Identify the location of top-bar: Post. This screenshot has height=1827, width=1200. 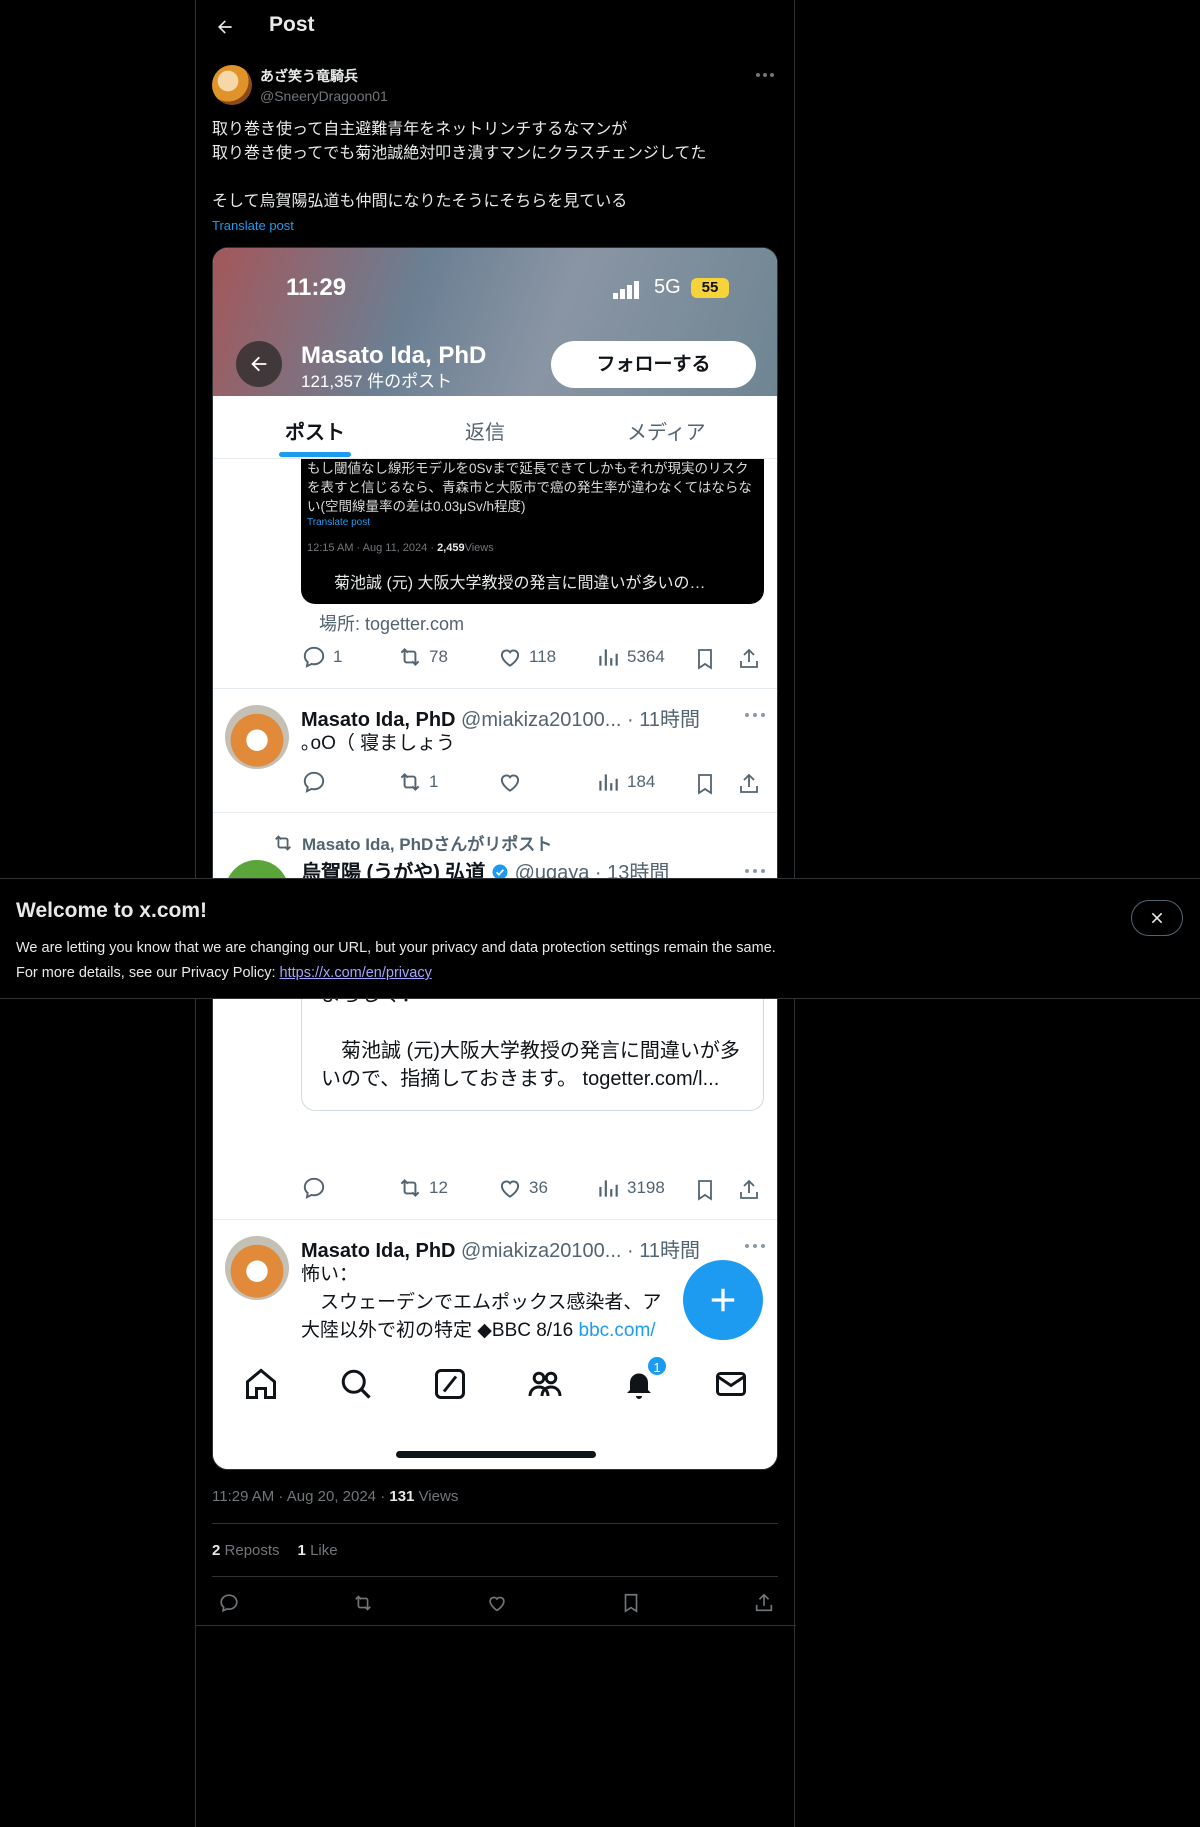
(496, 26).